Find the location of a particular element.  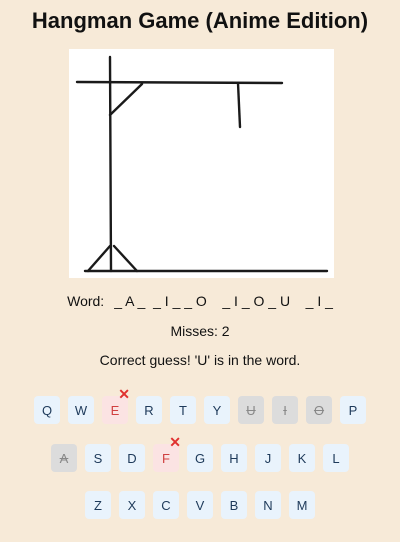

misses-counter: Misses: 2 is located at coordinates (200, 331).